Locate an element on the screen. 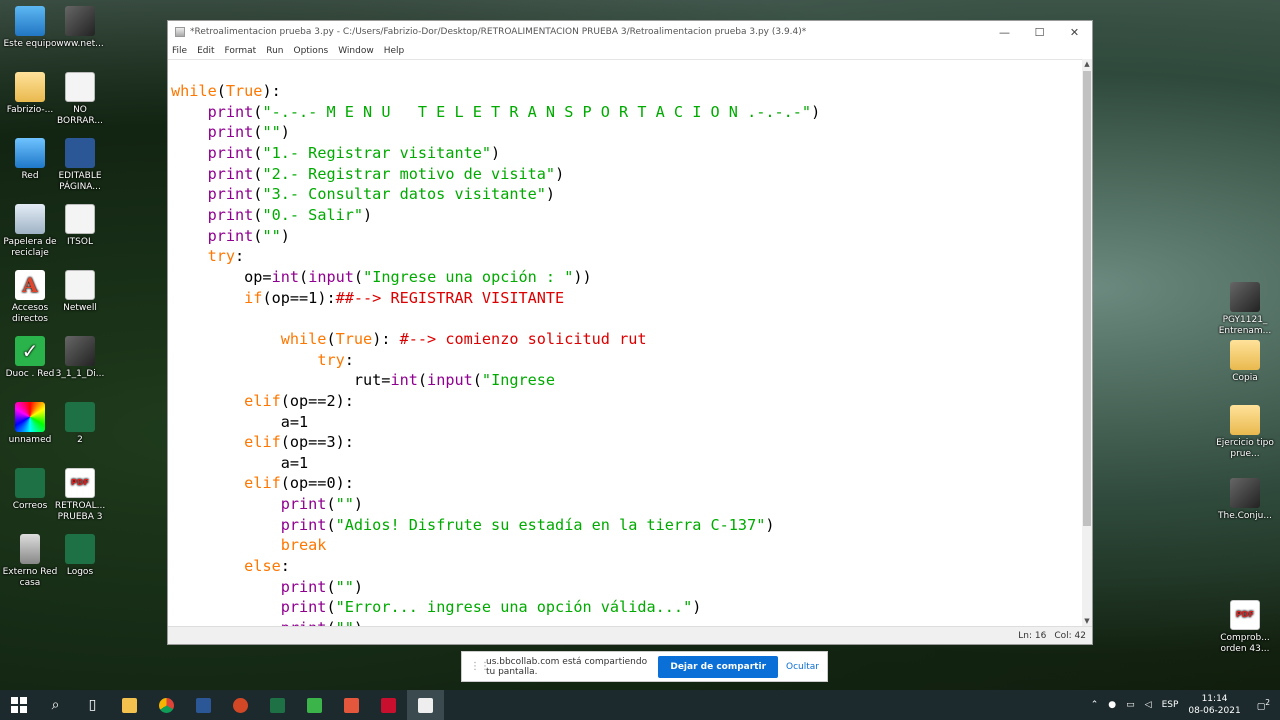 This screenshot has height=720, width=1280. language-indicator: ESP is located at coordinates (1170, 705).